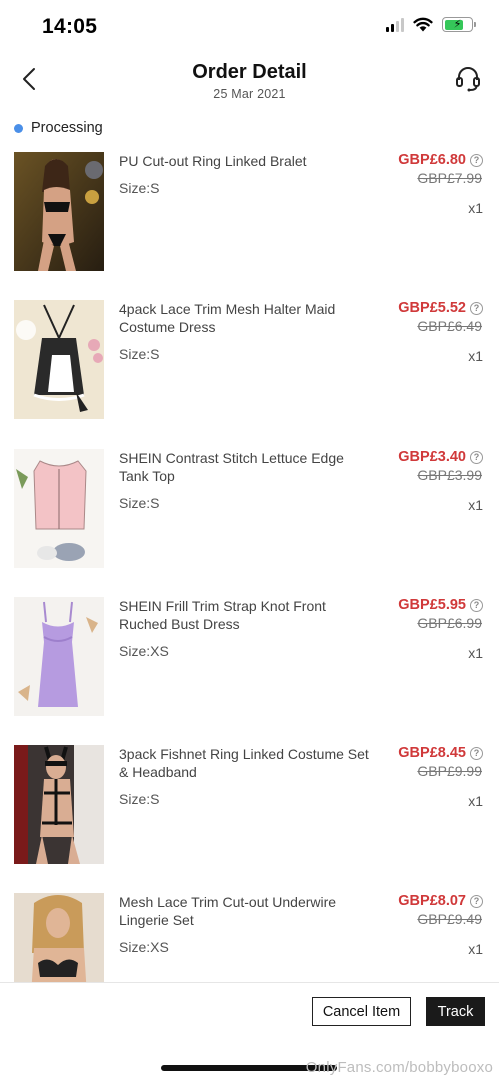 The width and height of the screenshot is (499, 1080). Describe the element at coordinates (440, 317) in the screenshot. I see `price-block: GBP£5.52 ? GBP£6.49` at that location.